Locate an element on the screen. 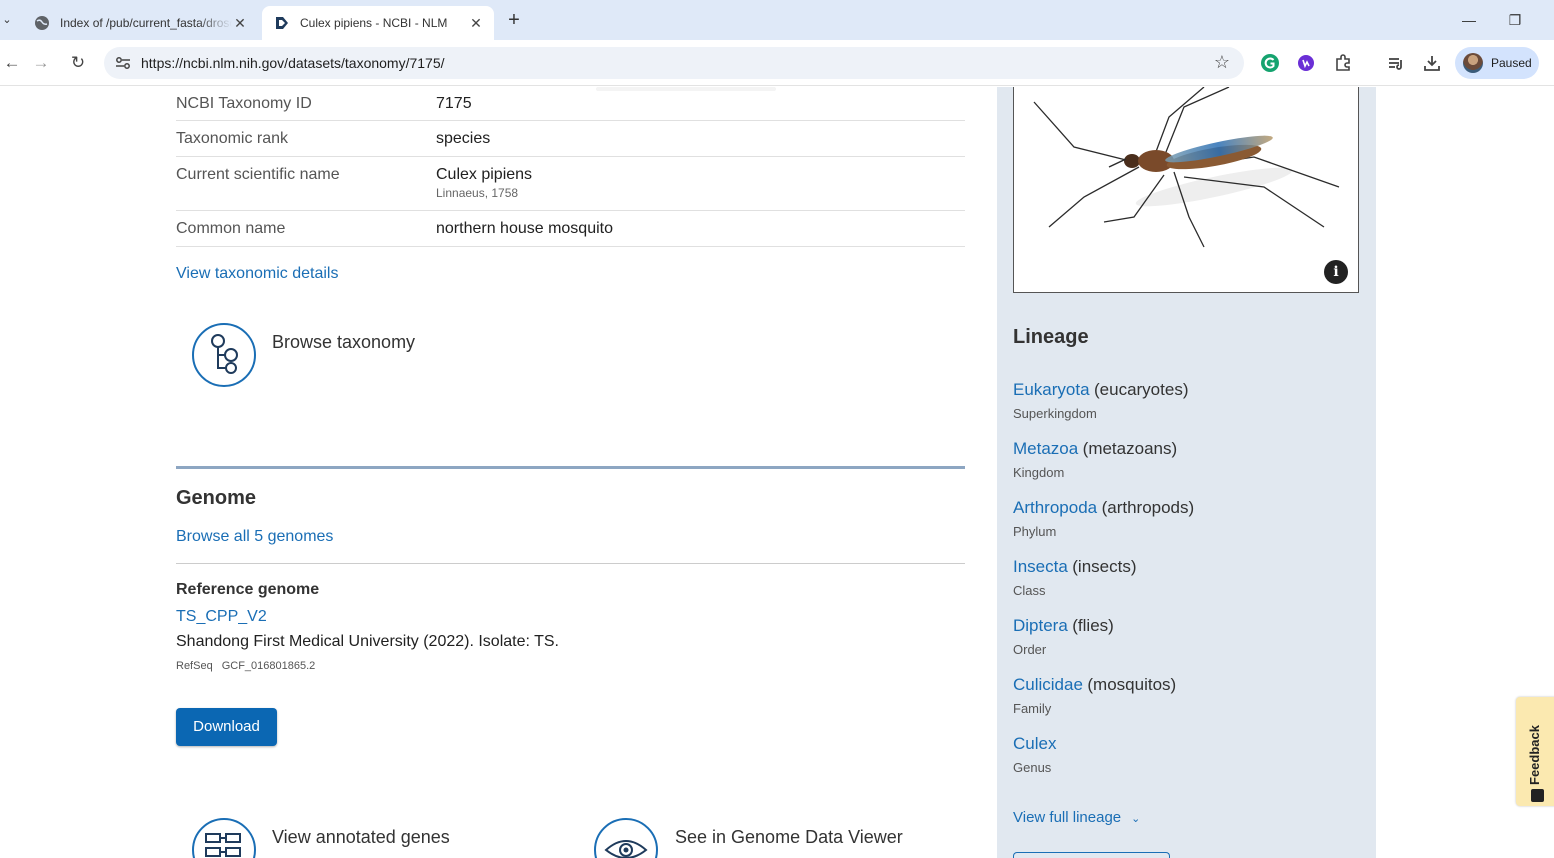  profile-button: Paused is located at coordinates (1497, 63).